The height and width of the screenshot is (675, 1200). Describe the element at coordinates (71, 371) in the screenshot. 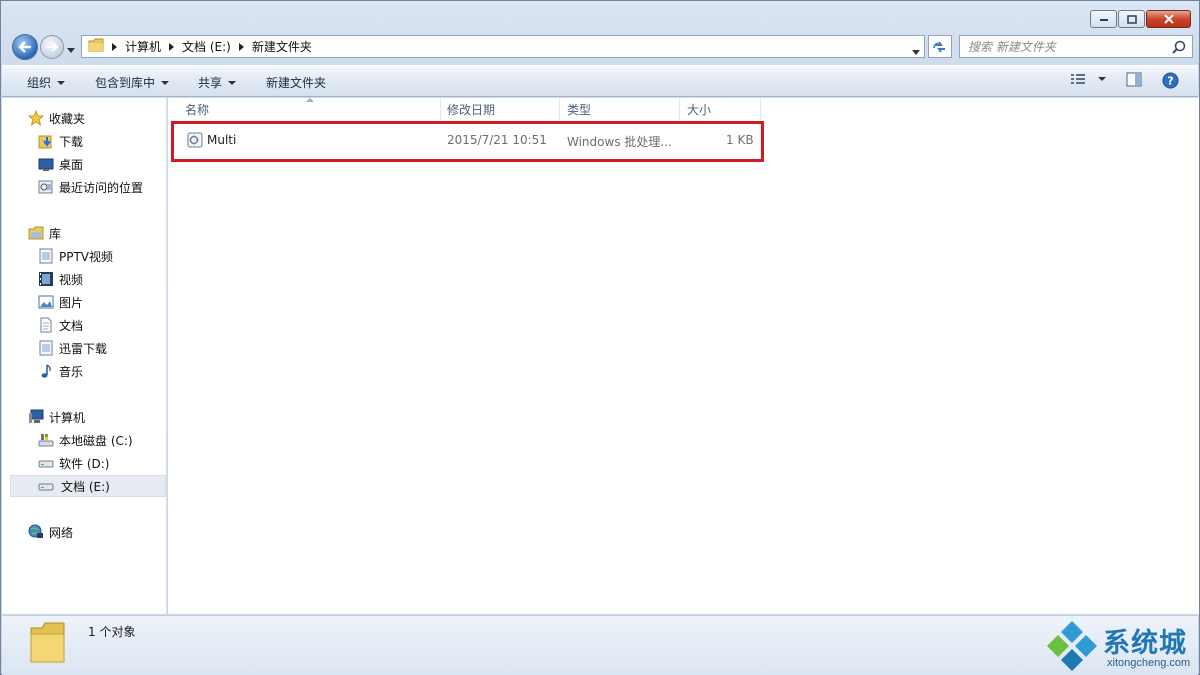

I see `nav-item-label: 音乐` at that location.